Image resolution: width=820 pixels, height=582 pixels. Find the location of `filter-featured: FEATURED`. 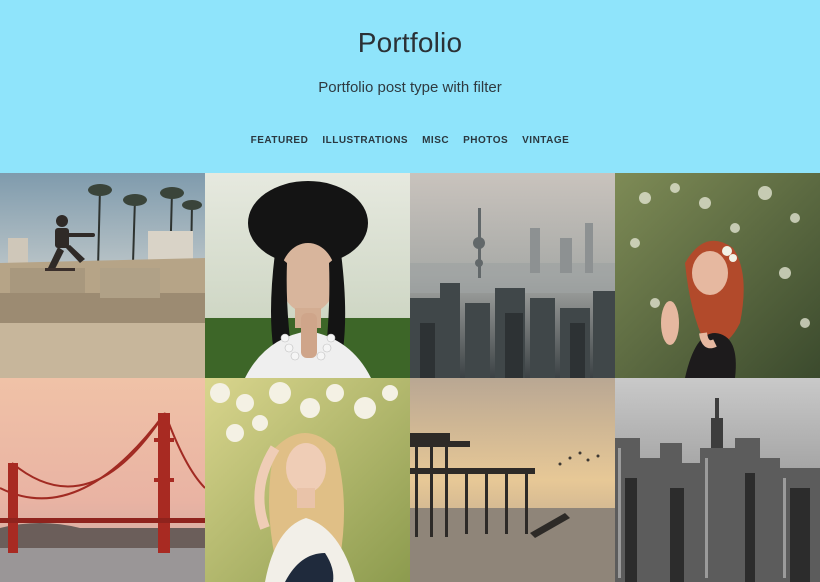

filter-featured: FEATURED is located at coordinates (280, 140).